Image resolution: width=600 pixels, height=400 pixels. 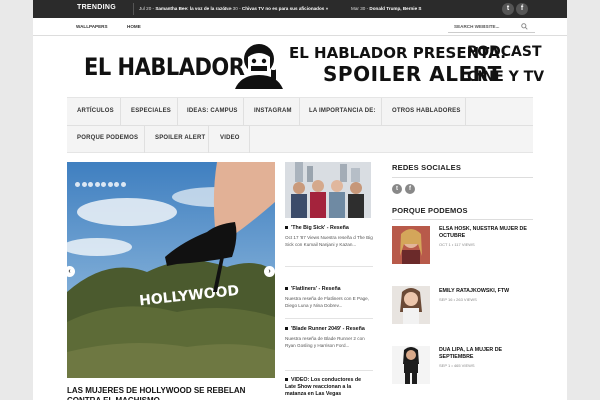 I want to click on post-meta: OCT 1 • 117 VIEWS, so click(x=457, y=244).